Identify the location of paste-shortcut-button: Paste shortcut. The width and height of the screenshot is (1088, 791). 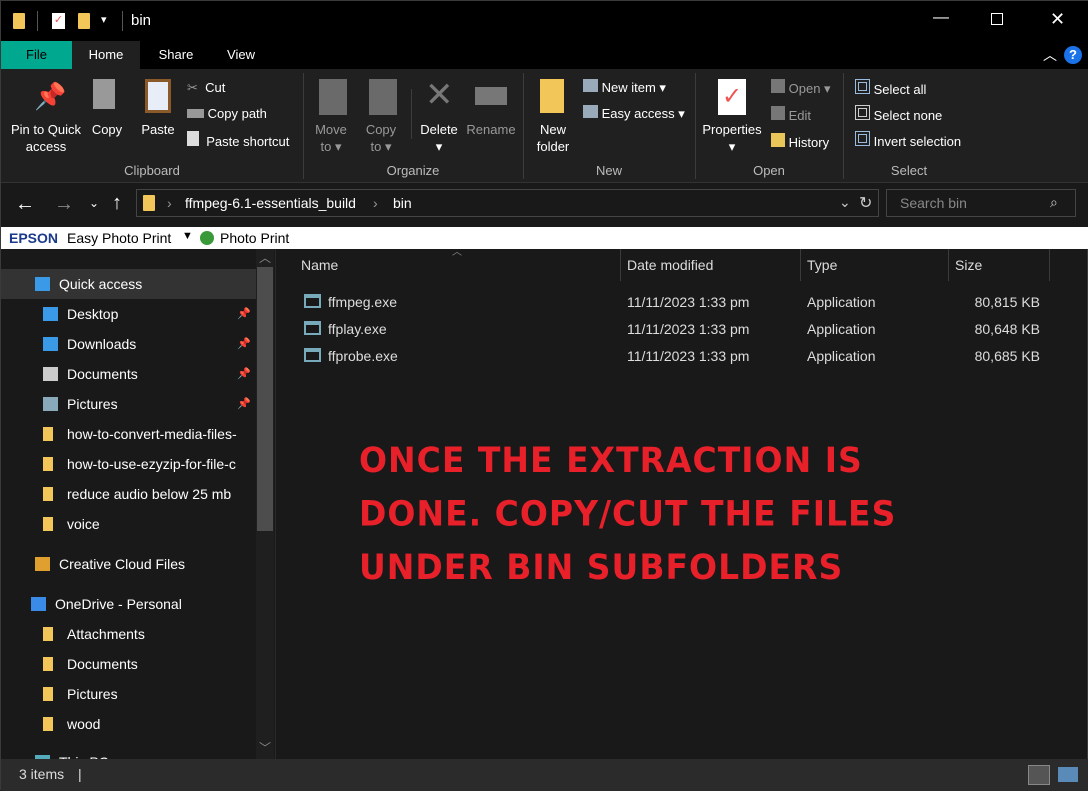
(238, 140).